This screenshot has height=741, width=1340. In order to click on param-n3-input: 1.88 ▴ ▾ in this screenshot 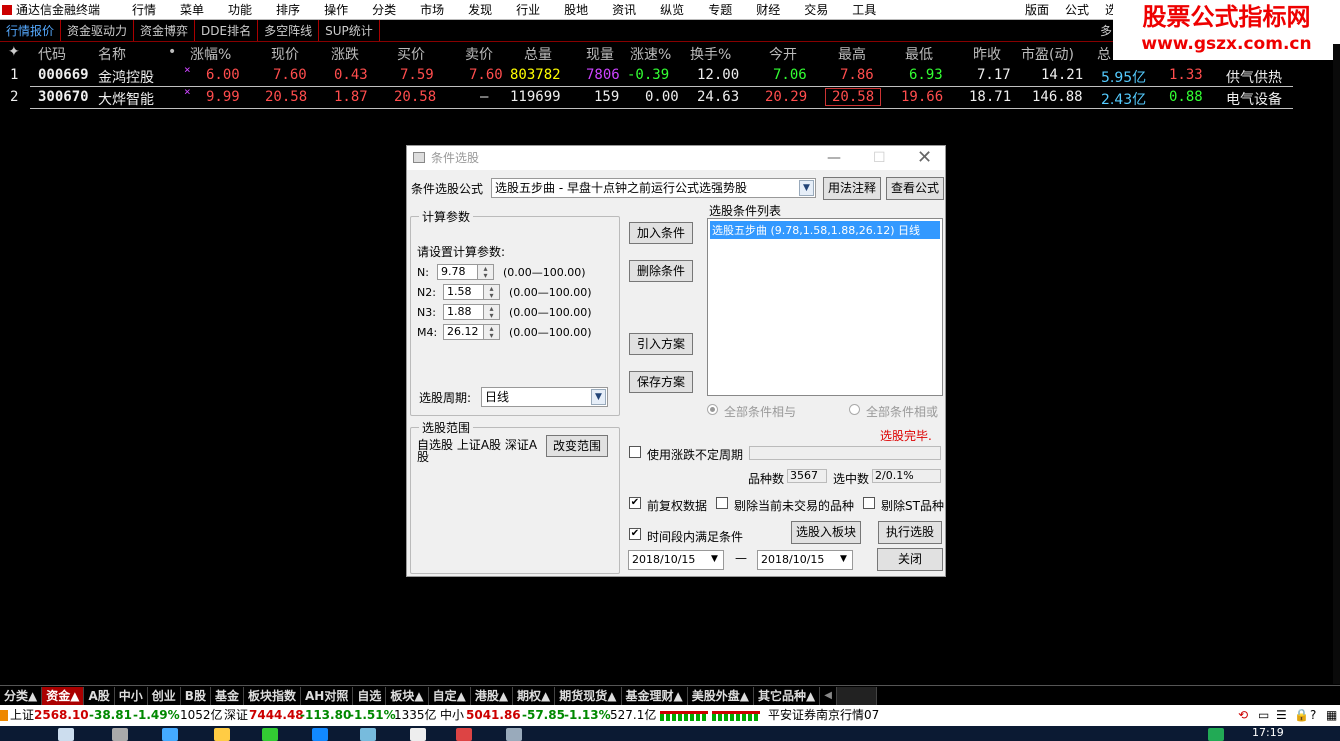, I will do `click(471, 312)`.